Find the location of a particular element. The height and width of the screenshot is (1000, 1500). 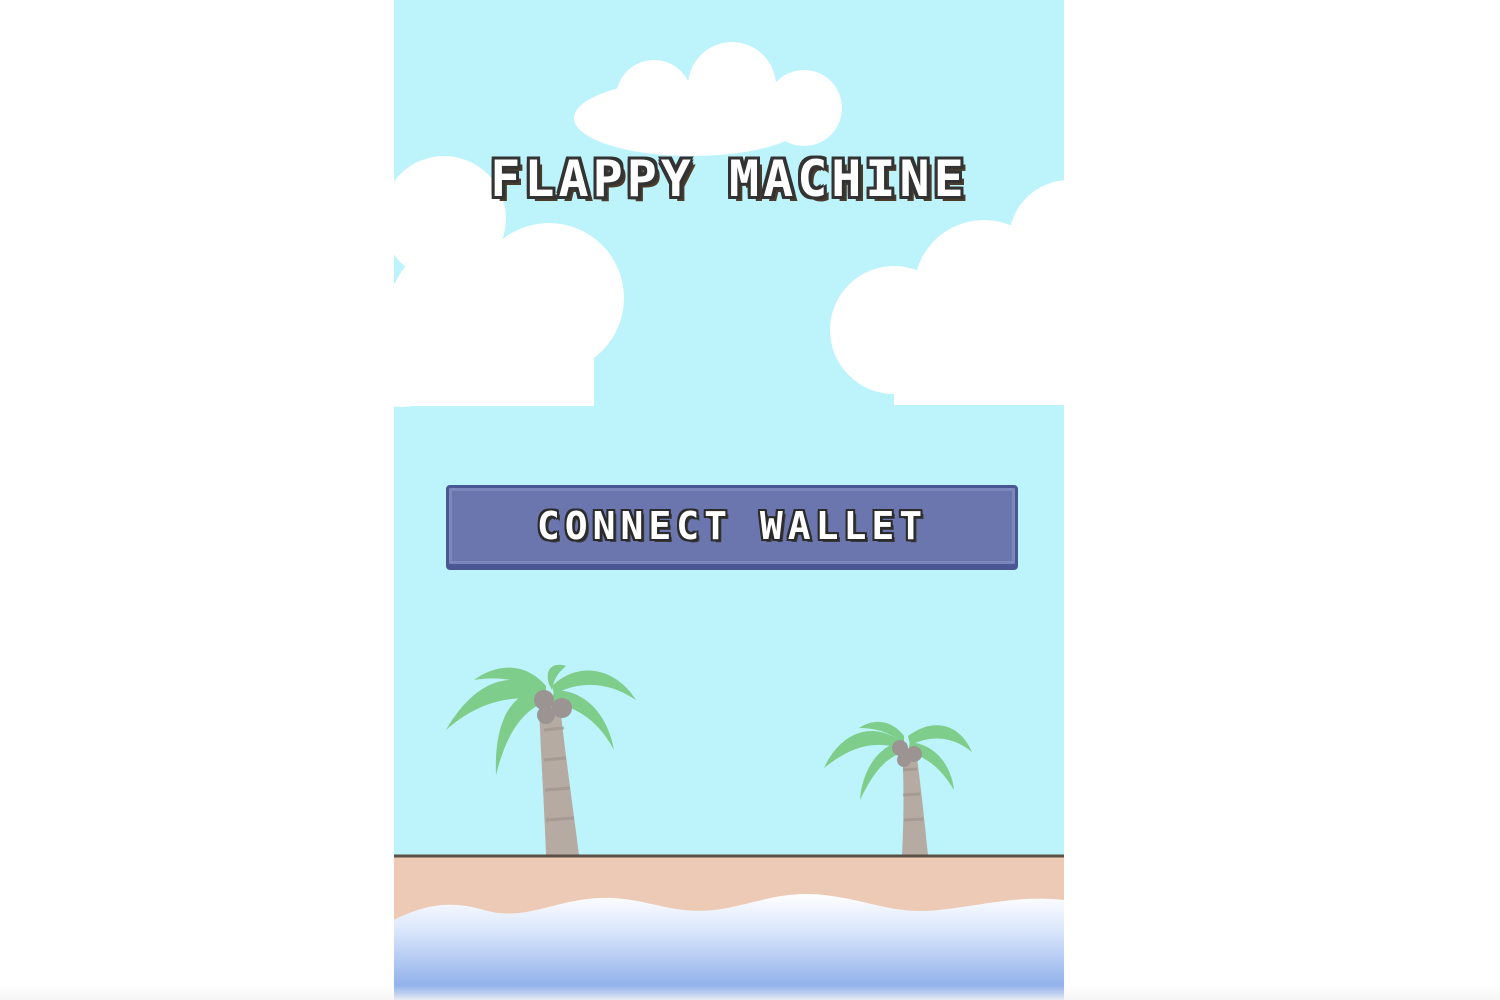

connect-wallet-label: CONNECT WALLET is located at coordinates (732, 526).